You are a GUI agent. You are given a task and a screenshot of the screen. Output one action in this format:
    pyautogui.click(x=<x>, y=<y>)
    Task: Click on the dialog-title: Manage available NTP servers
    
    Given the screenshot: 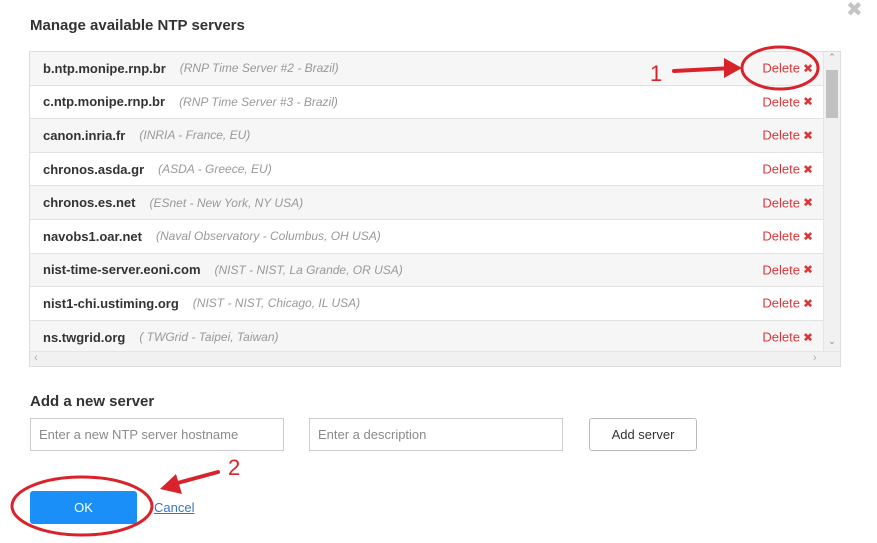 What is the action you would take?
    pyautogui.click(x=137, y=25)
    